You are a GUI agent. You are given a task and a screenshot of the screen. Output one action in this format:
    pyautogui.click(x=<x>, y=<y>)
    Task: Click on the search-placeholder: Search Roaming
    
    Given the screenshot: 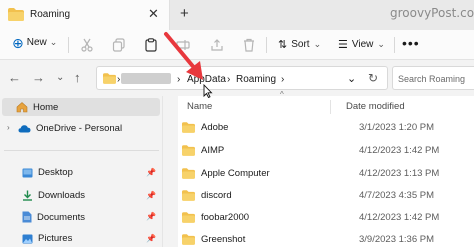 What is the action you would take?
    pyautogui.click(x=432, y=79)
    